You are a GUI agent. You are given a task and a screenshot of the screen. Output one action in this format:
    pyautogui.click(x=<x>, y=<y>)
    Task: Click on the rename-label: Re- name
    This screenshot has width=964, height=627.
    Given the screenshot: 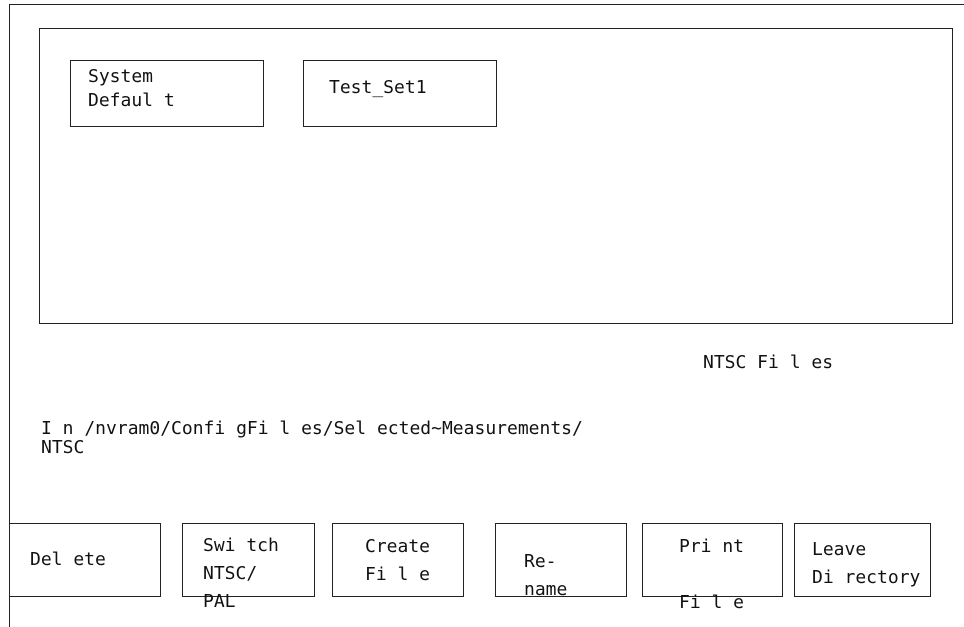 What is the action you would take?
    pyautogui.click(x=546, y=575)
    